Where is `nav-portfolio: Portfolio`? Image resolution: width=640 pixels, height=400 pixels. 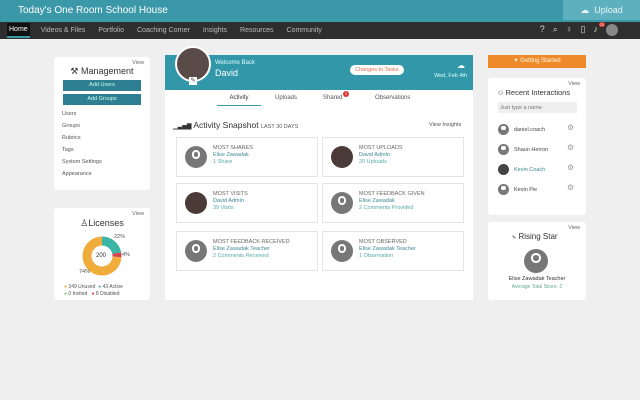
nav-portfolio: Portfolio is located at coordinates (111, 30).